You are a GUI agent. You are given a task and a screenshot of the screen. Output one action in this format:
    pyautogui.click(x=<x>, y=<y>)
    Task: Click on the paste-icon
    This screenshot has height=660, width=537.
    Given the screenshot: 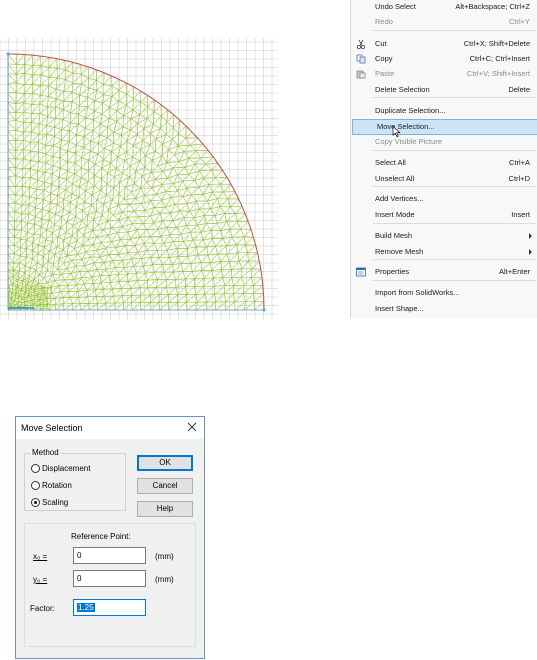 What is the action you would take?
    pyautogui.click(x=361, y=74)
    